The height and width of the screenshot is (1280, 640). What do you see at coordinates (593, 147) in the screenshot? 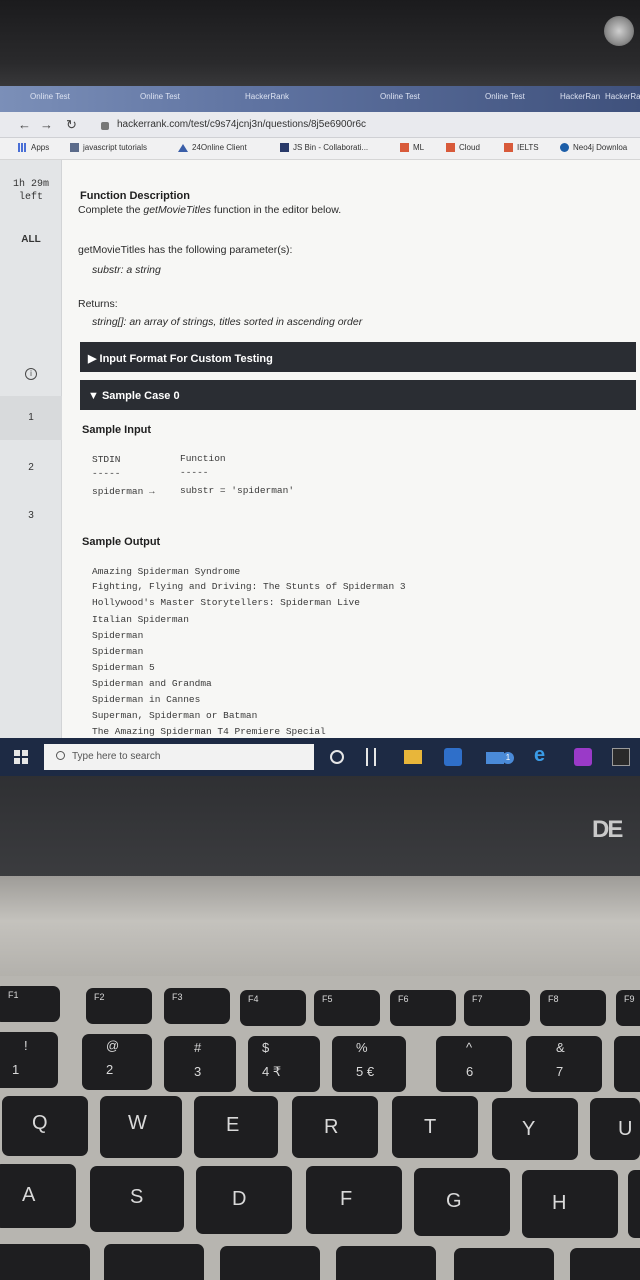
I see `bookmark-neo4j: Neo4j Downloa` at bounding box center [593, 147].